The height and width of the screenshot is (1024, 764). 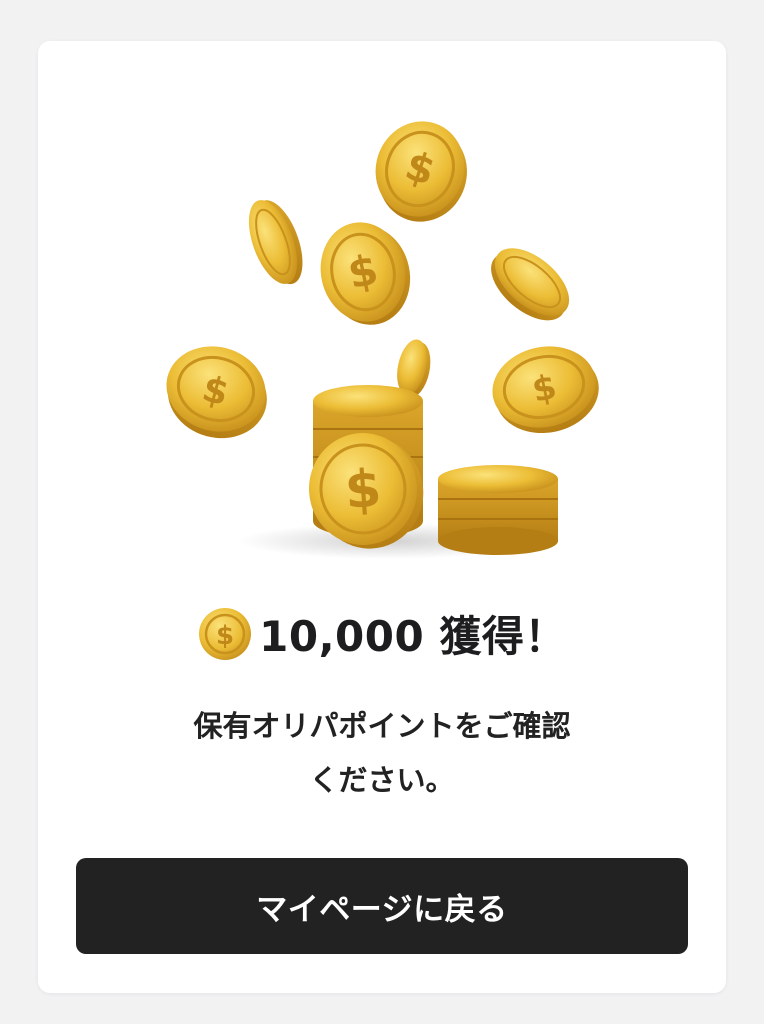 What do you see at coordinates (382, 726) in the screenshot?
I see `message-line-1: 保有オリパポイントをご確認` at bounding box center [382, 726].